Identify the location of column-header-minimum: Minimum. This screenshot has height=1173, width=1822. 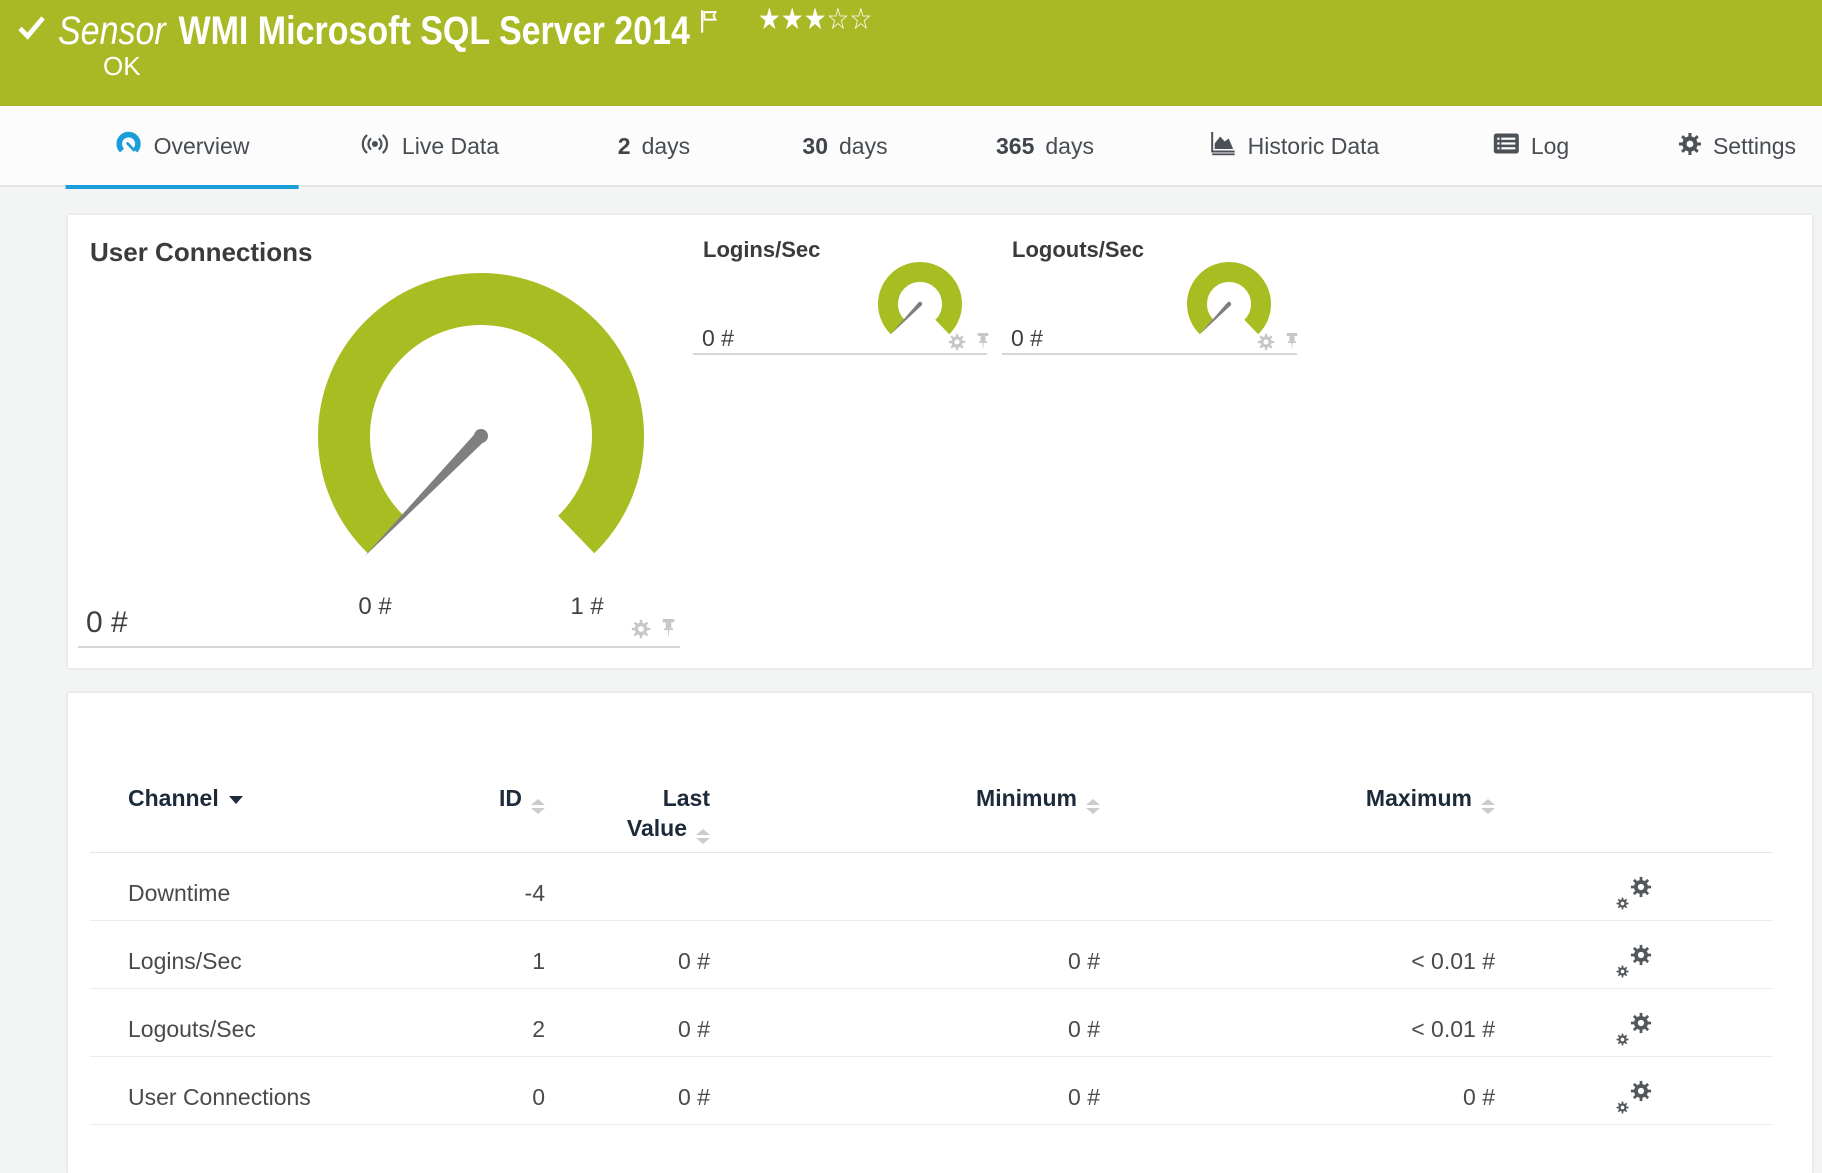
(905, 814).